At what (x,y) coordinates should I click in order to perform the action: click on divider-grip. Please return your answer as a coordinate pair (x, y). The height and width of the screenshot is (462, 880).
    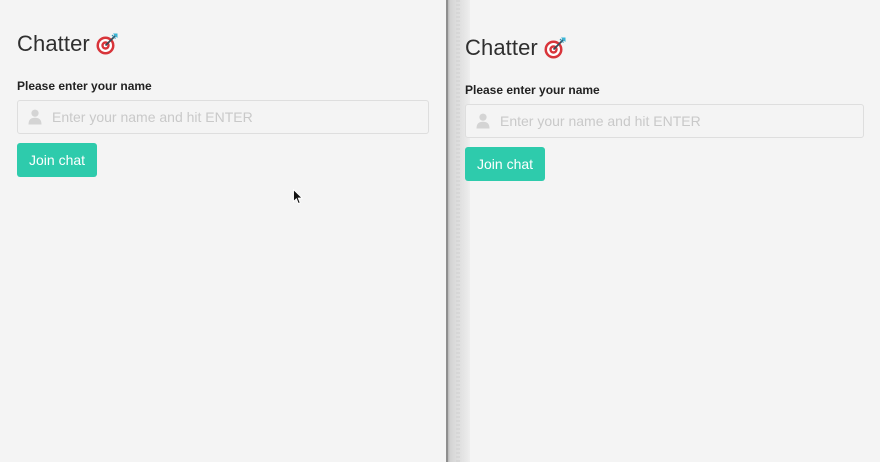
    Looking at the image, I should click on (458, 231).